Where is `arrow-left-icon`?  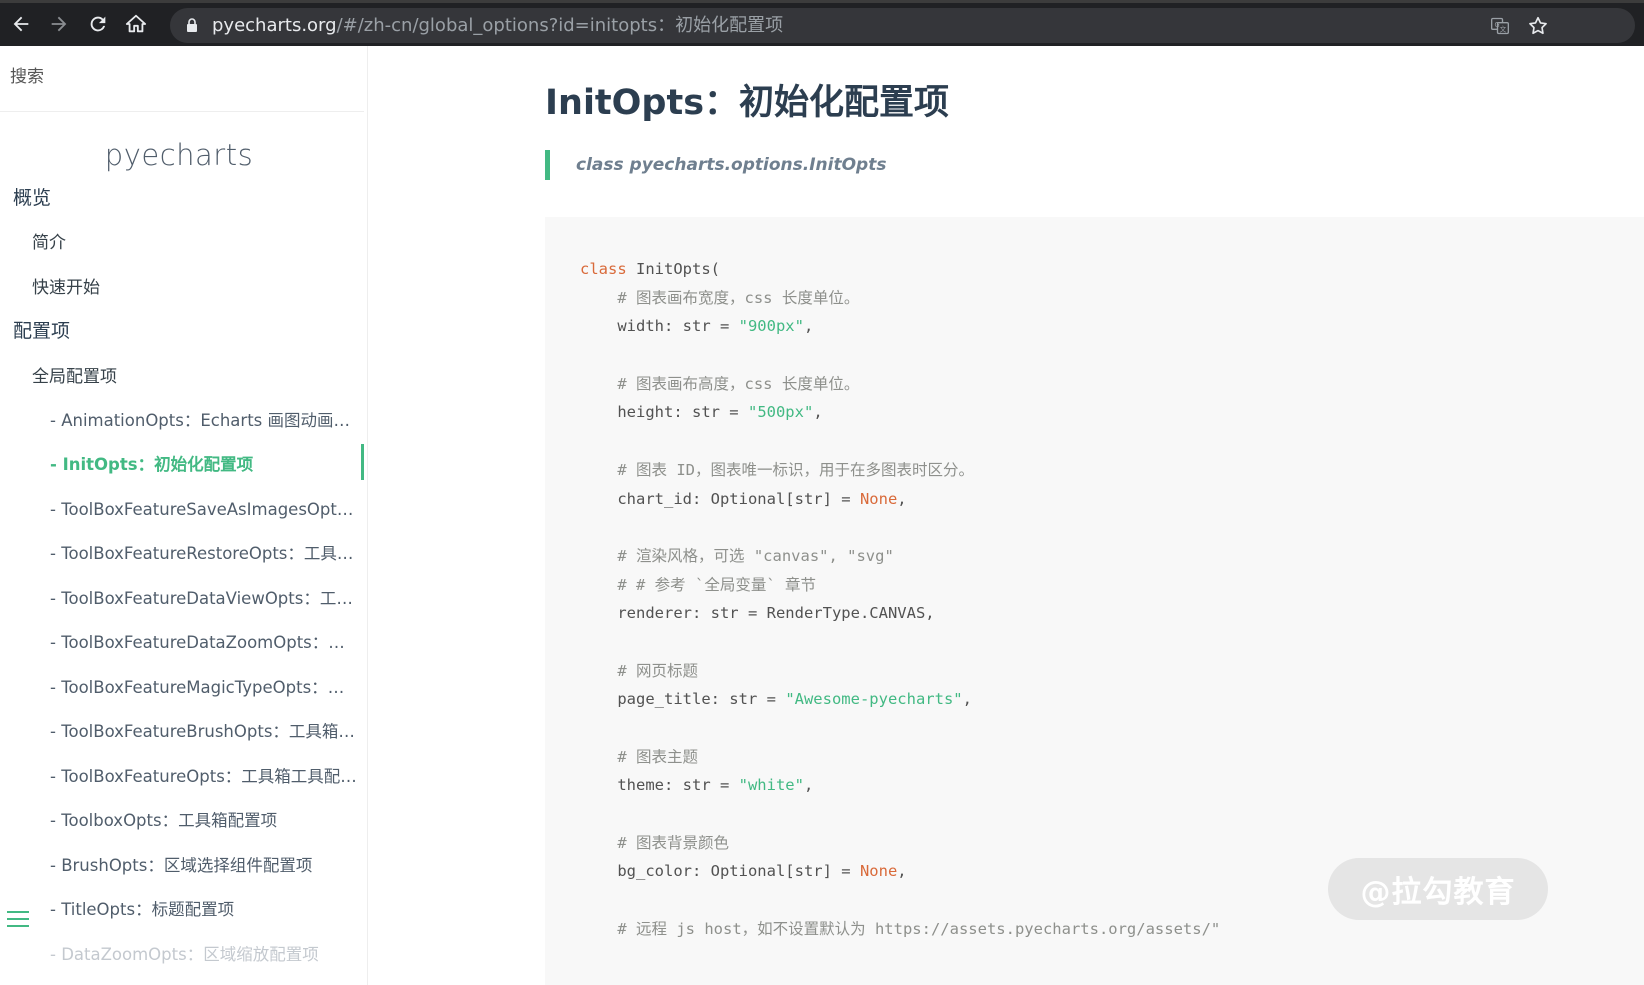 arrow-left-icon is located at coordinates (21, 24).